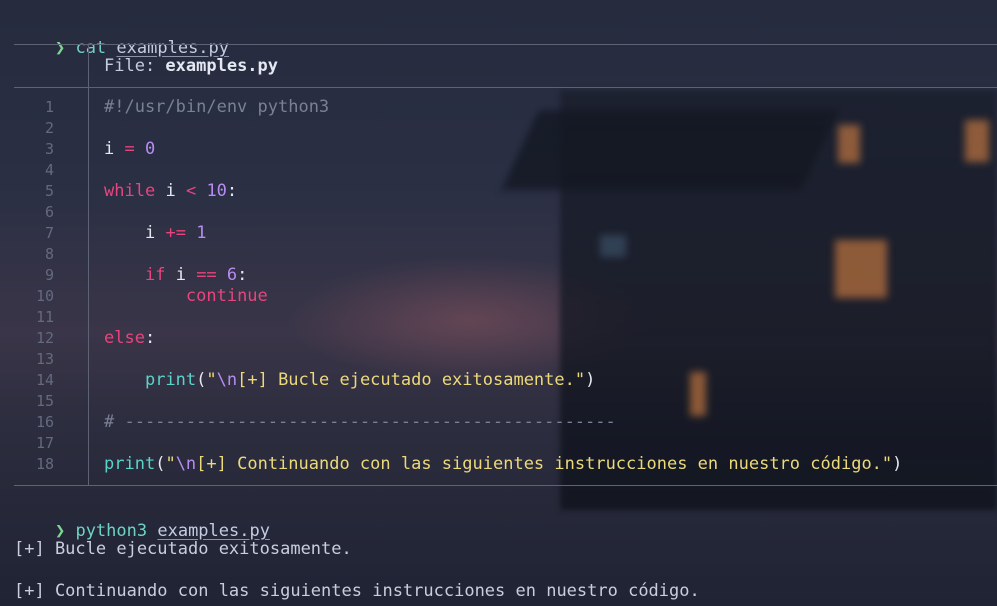 Image resolution: width=997 pixels, height=606 pixels. I want to click on line-number: 16, so click(44, 422).